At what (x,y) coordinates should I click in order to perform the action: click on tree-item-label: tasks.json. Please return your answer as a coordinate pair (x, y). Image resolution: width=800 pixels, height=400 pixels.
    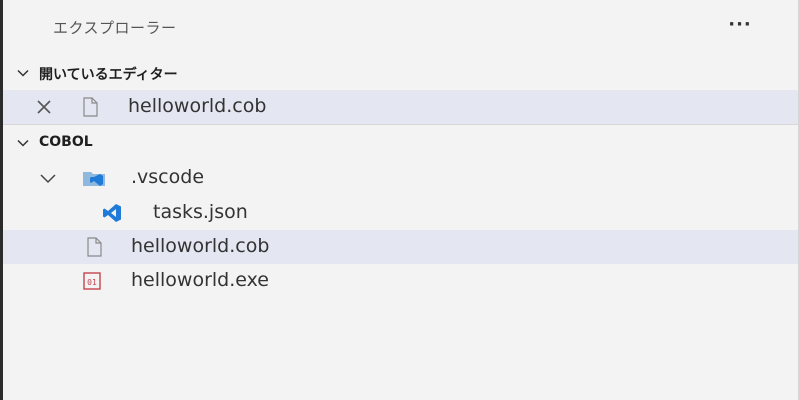
    Looking at the image, I should click on (200, 212).